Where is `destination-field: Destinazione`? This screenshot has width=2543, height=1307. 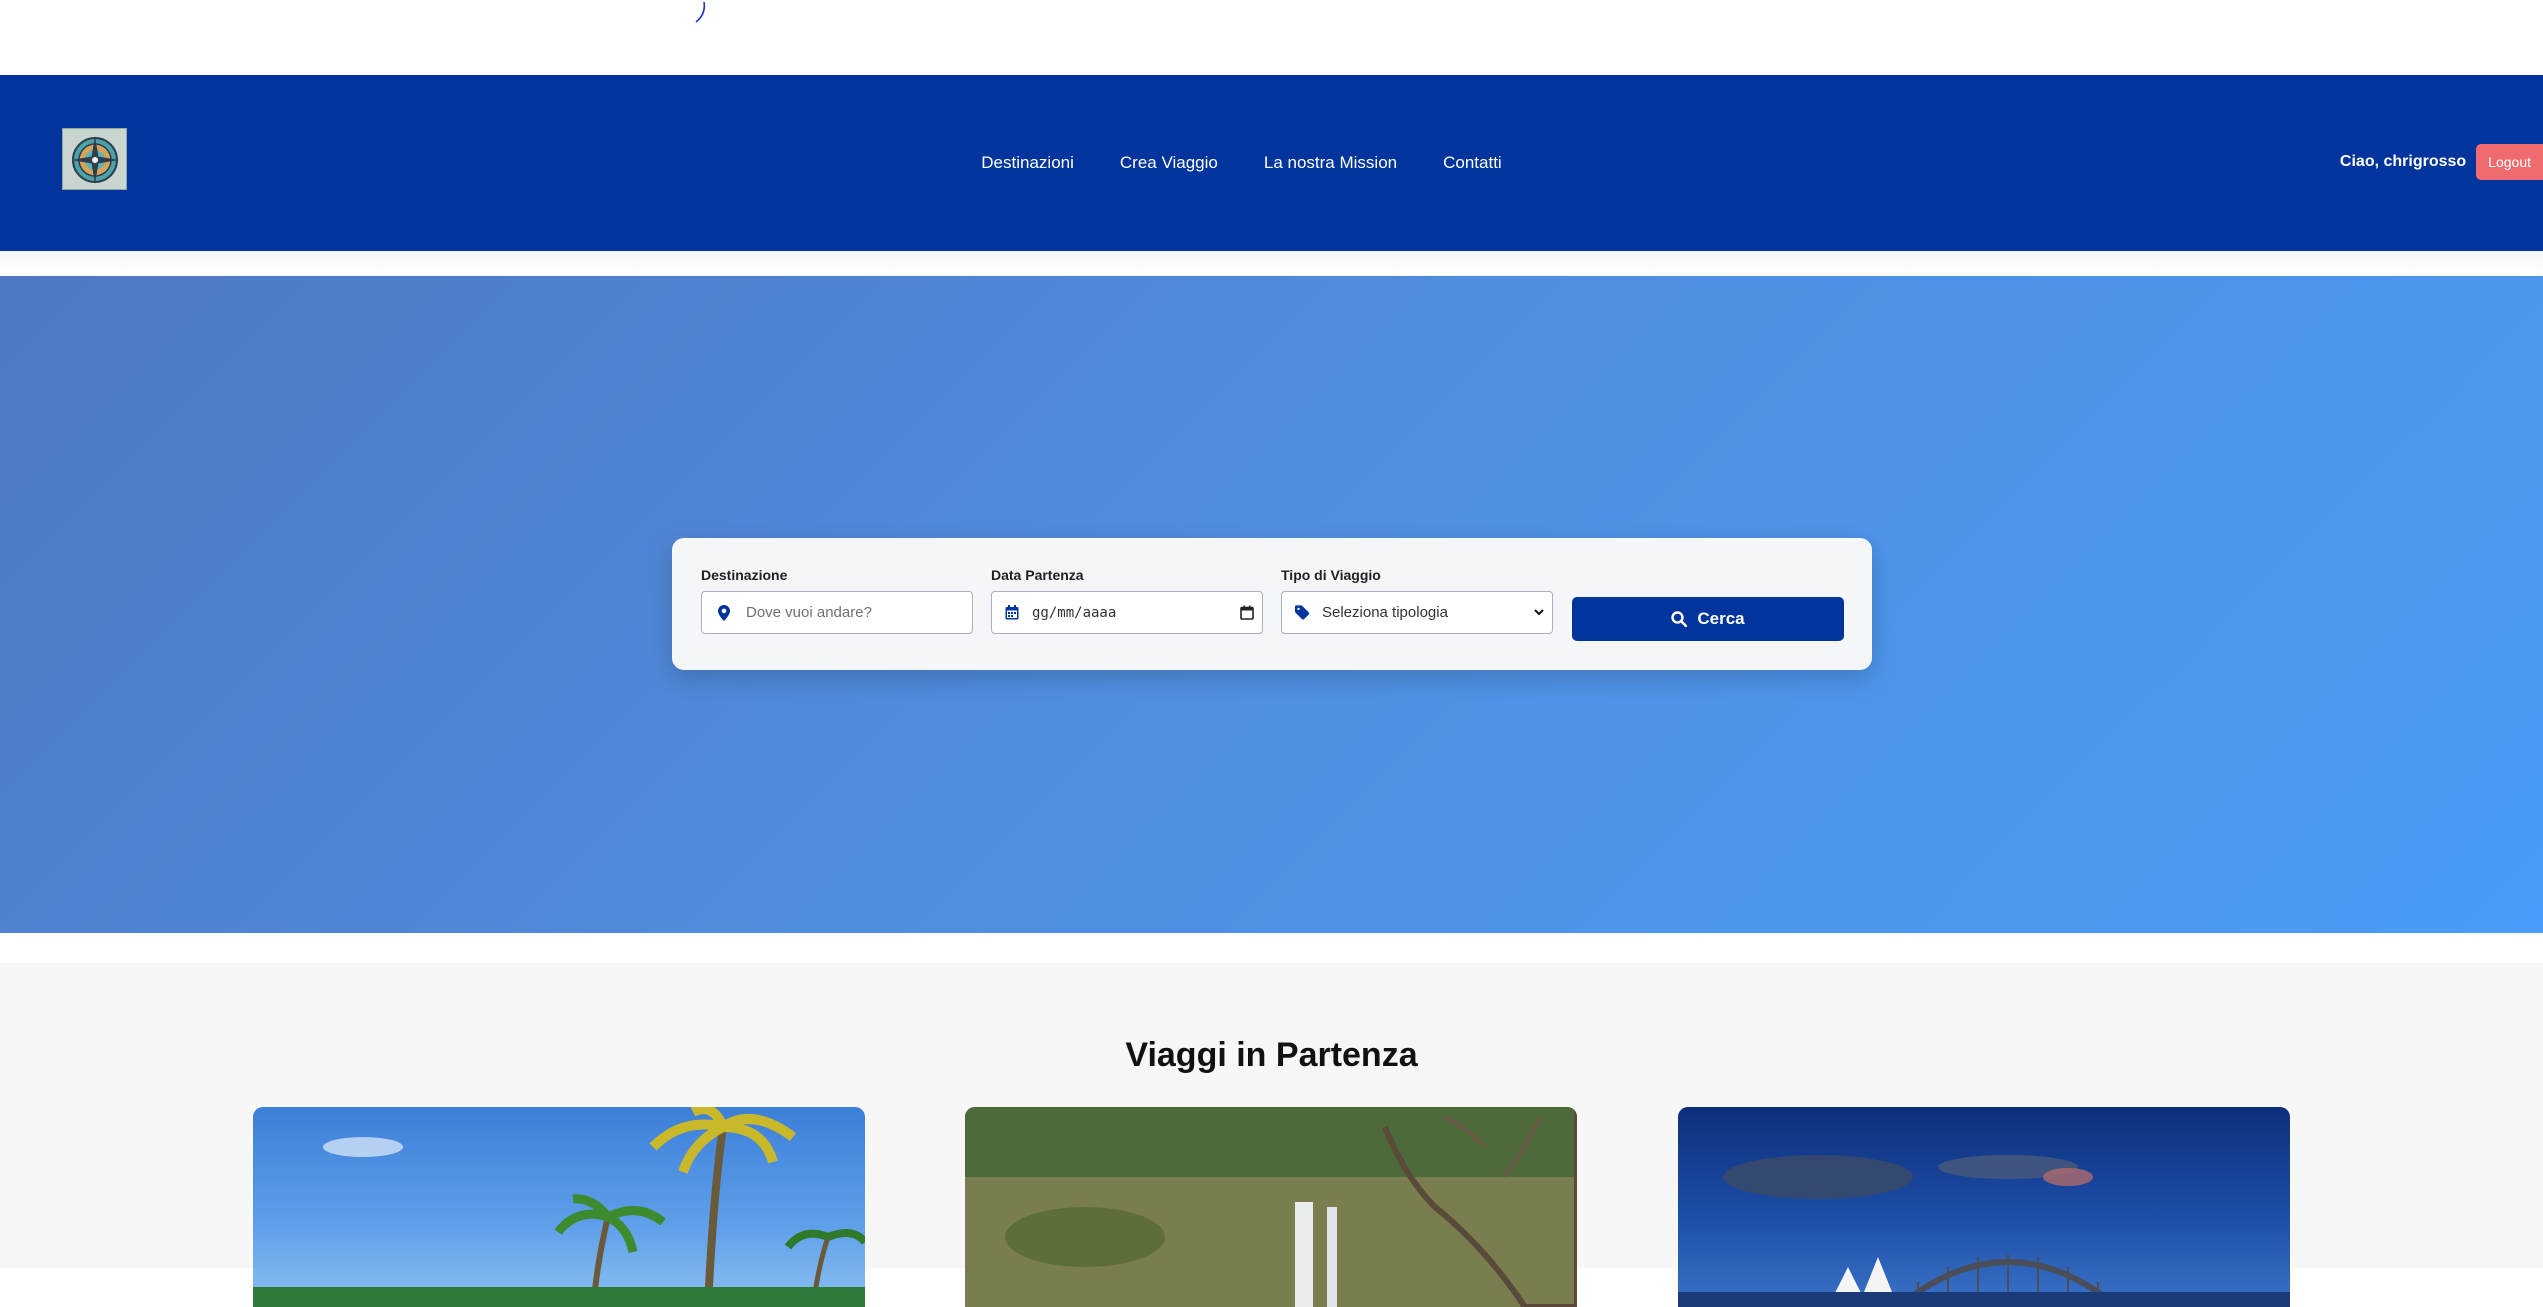 destination-field: Destinazione is located at coordinates (837, 600).